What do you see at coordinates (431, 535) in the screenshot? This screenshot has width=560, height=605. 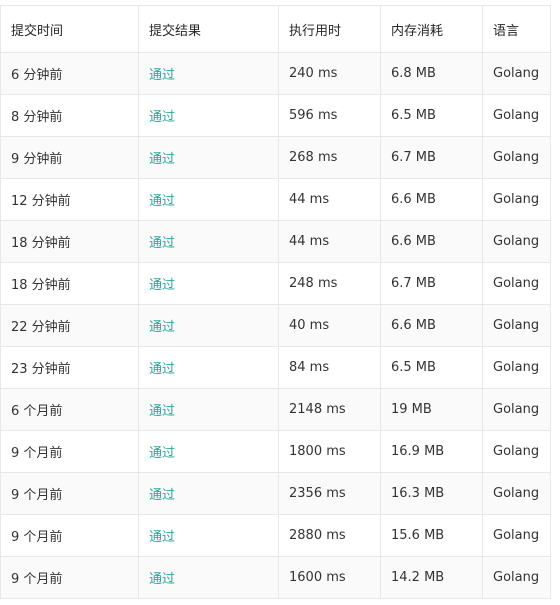 I see `memory-cell: 15.6 MB` at bounding box center [431, 535].